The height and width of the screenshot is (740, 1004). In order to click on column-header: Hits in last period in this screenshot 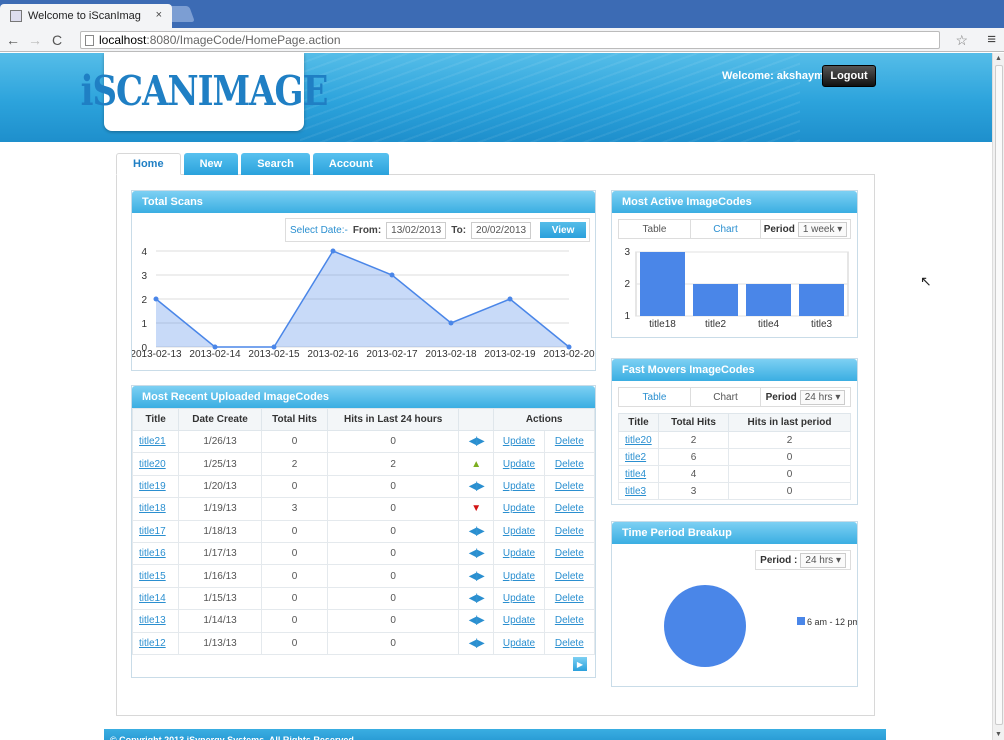, I will do `click(789, 422)`.